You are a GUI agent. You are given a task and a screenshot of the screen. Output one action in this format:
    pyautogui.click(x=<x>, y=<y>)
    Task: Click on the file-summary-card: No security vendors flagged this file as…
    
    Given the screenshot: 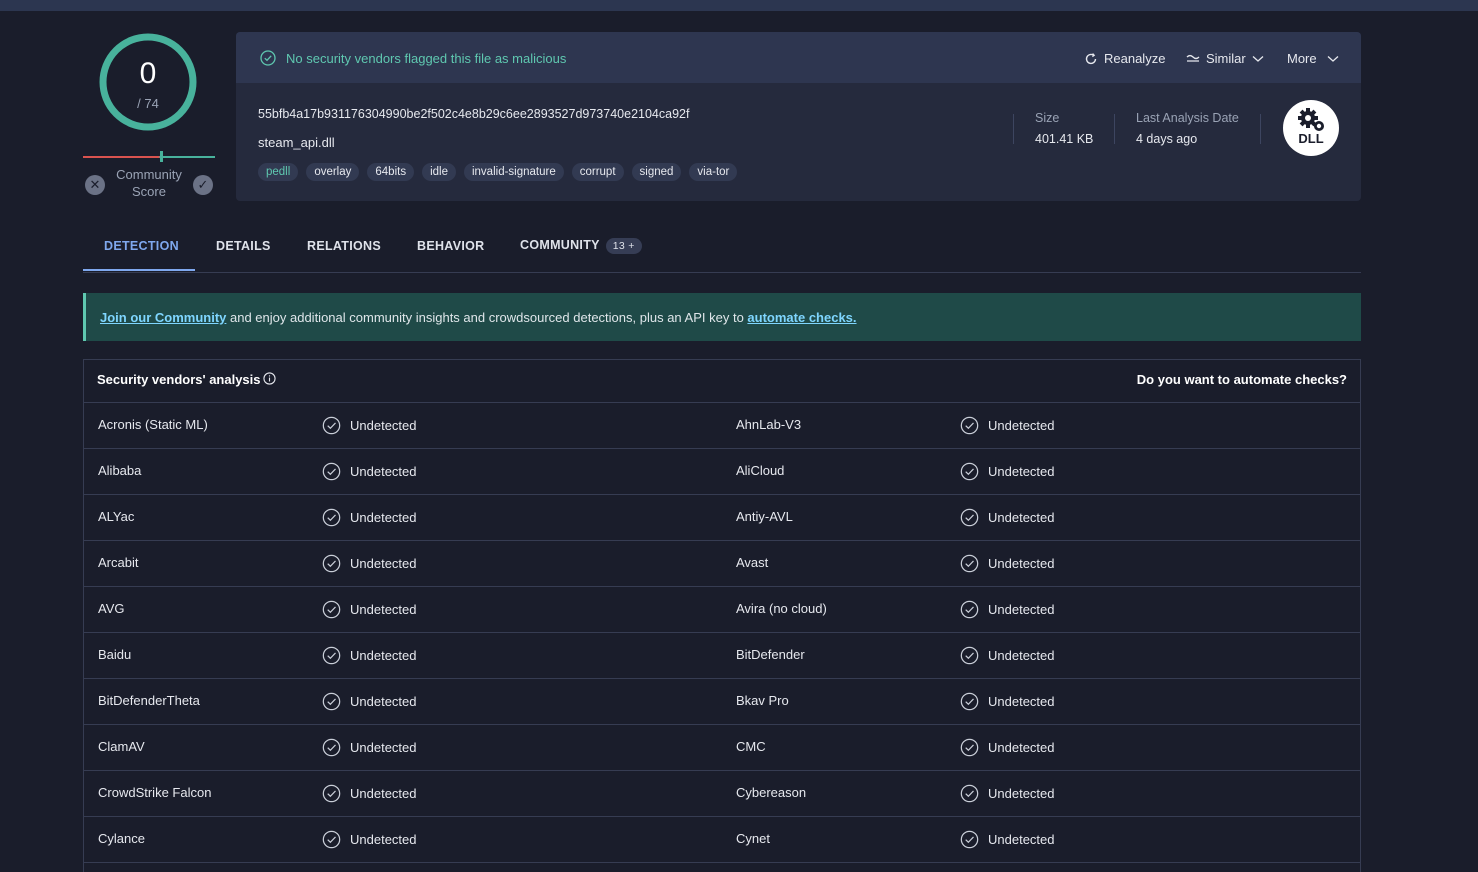 What is the action you would take?
    pyautogui.click(x=798, y=116)
    